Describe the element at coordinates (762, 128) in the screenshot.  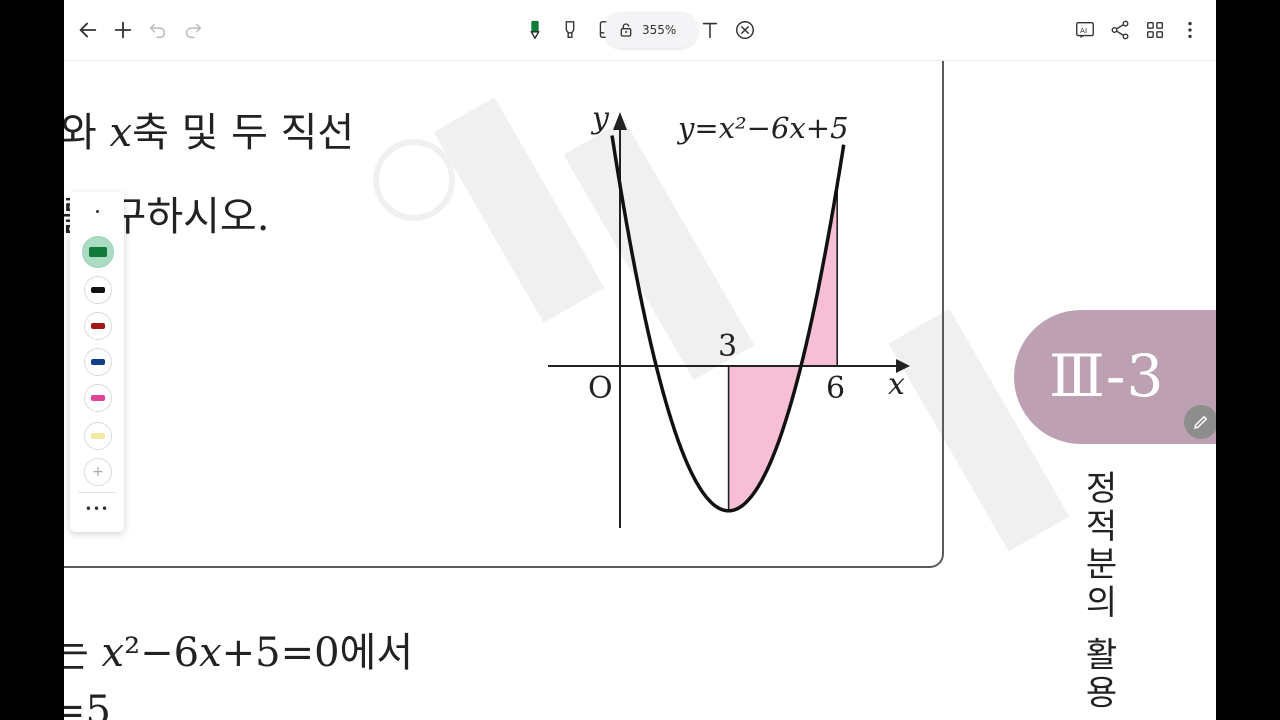
I see `equation-label: y=x²−6x+5` at that location.